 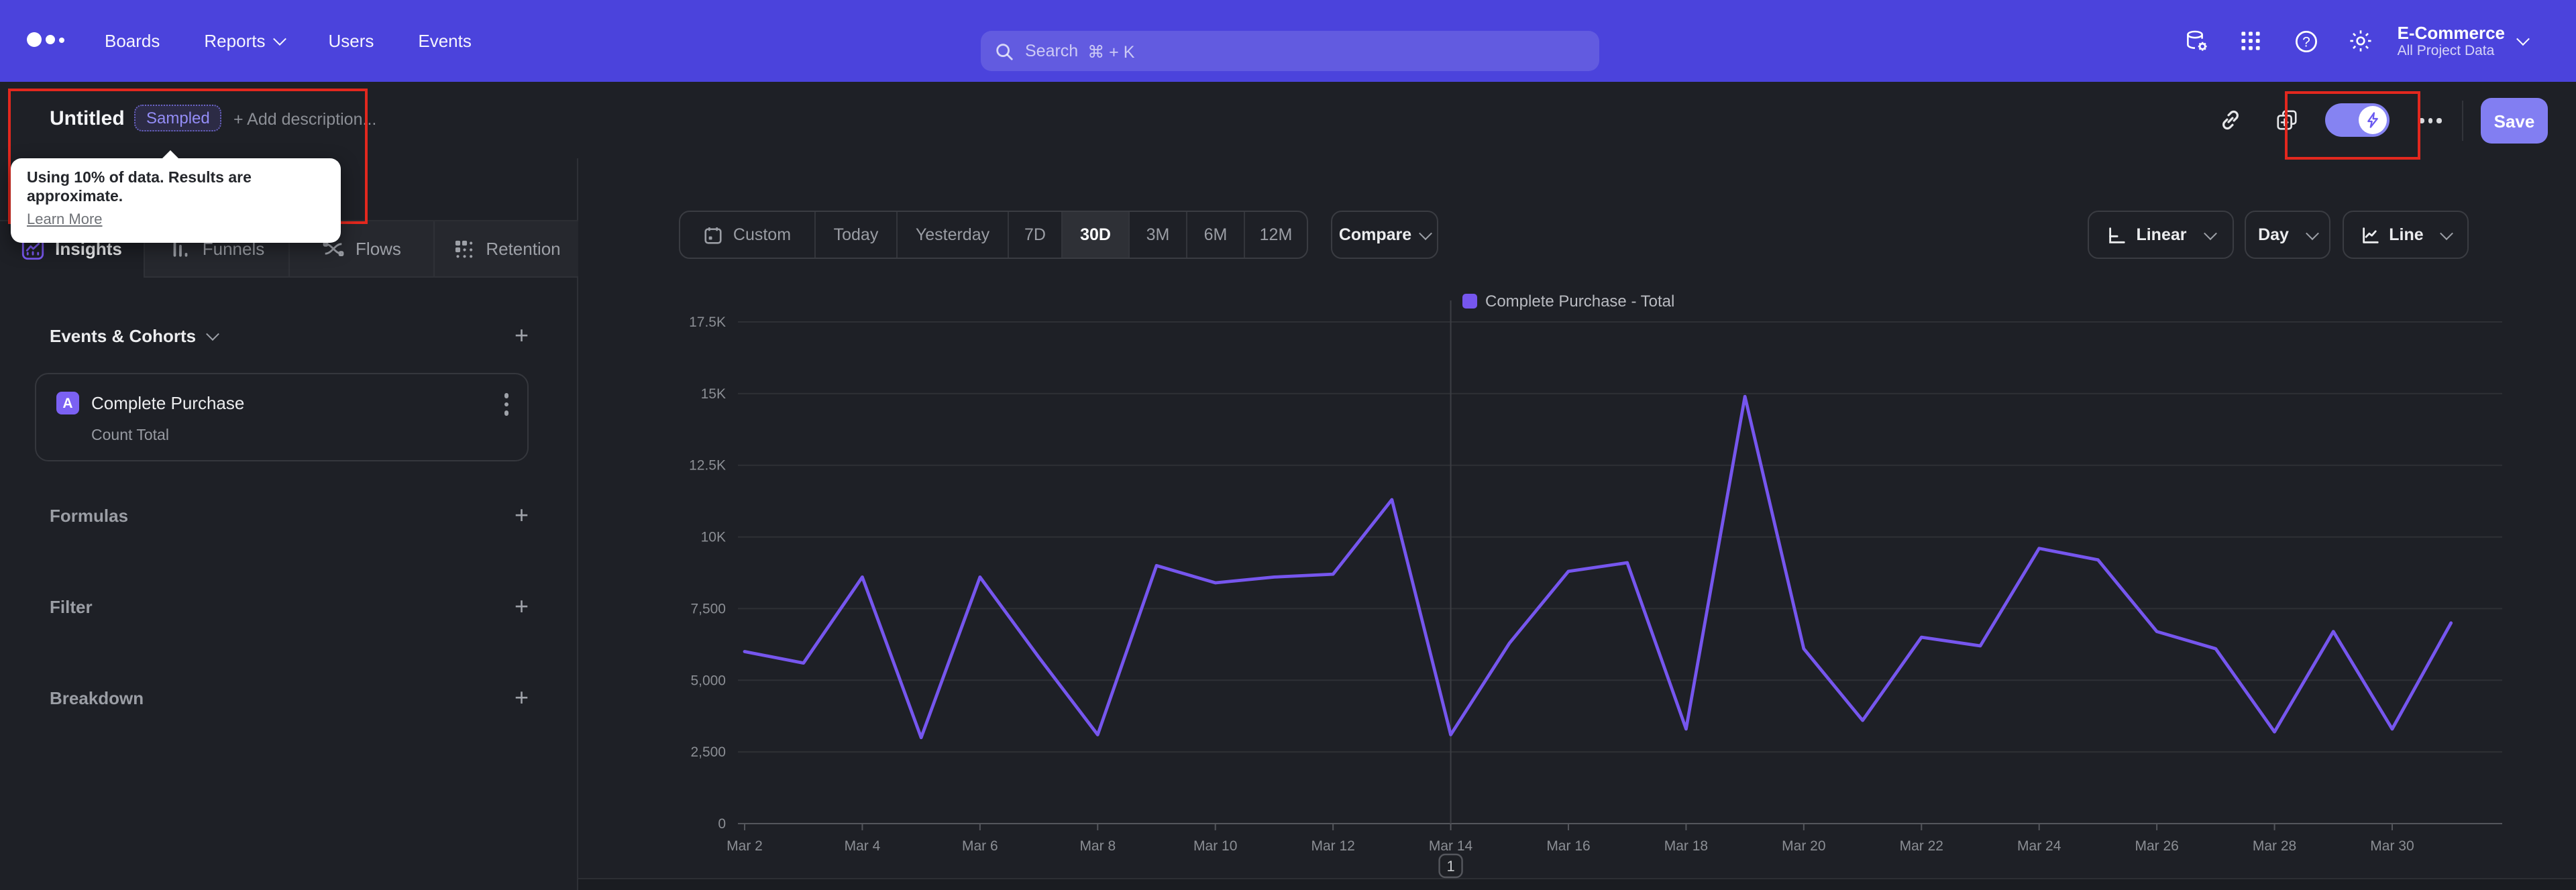 I want to click on date-range-control: Custom Today Yesterday 7D 30D 3M 6M 12M, so click(x=993, y=235).